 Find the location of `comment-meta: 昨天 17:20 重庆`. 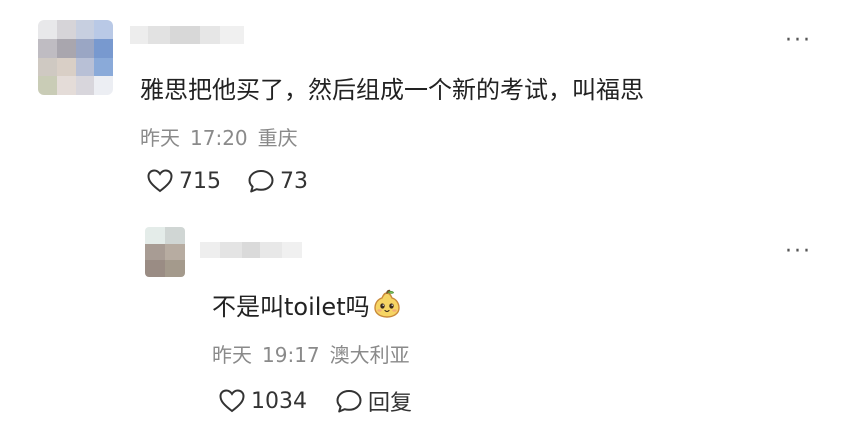

comment-meta: 昨天 17:20 重庆 is located at coordinates (224, 136).